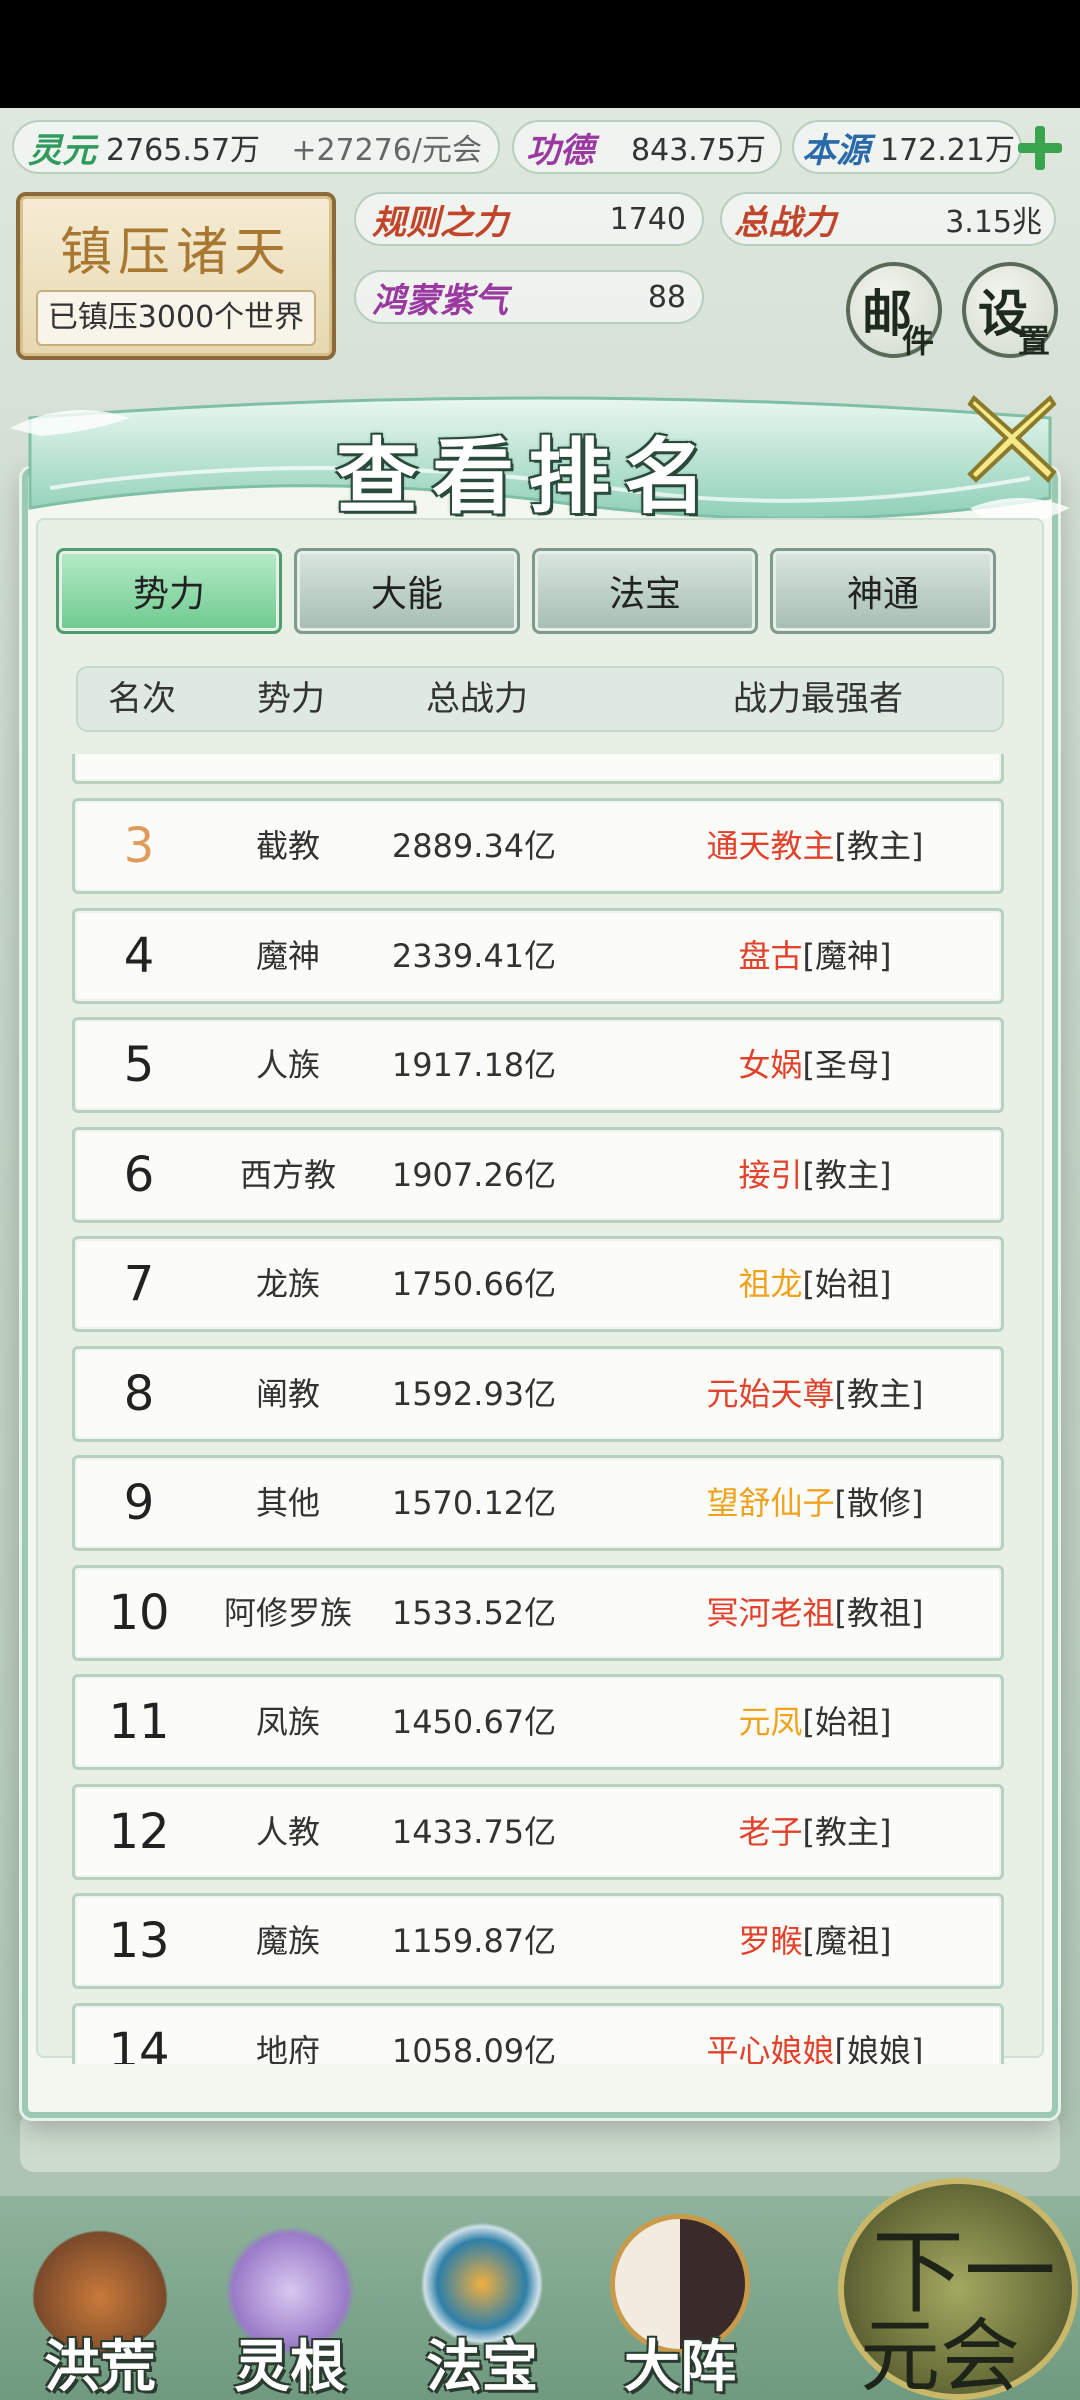 The image size is (1080, 2400). I want to click on table-row: 3 截教 2889.34亿 通天教主[教主], so click(538, 846).